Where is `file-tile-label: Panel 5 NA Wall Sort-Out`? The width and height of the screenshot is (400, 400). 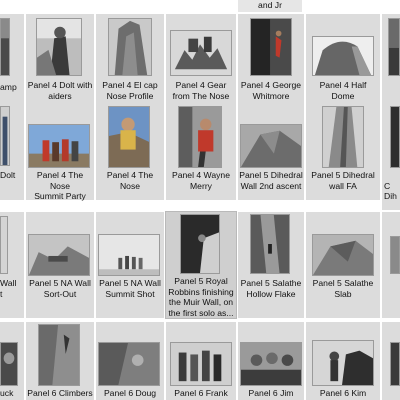 file-tile-label: Panel 5 NA Wall Sort-Out is located at coordinates (60, 288).